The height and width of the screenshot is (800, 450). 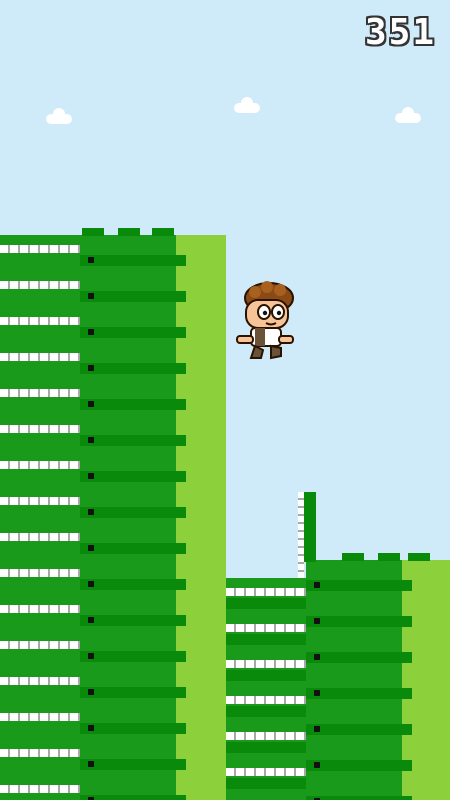 I want to click on player-character, so click(x=265, y=320).